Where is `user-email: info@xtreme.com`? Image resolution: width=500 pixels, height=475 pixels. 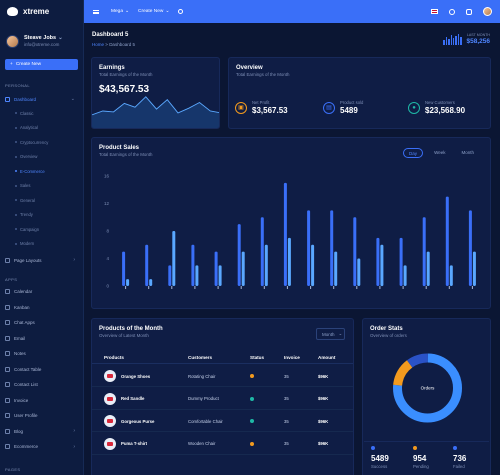 user-email: info@xtreme.com is located at coordinates (42, 44).